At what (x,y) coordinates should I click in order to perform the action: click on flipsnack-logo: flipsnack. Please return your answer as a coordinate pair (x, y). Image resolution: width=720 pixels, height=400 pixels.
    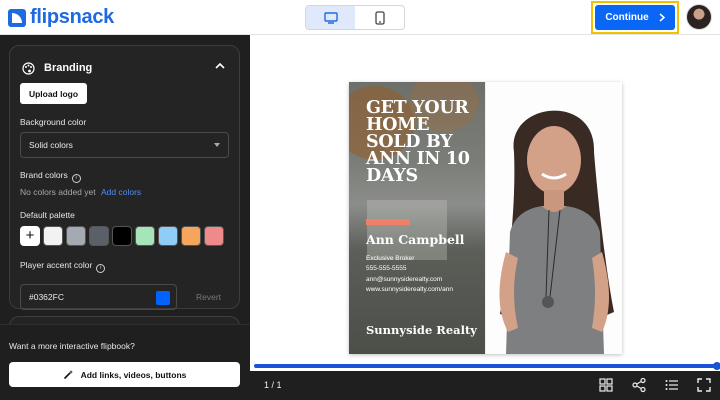
    Looking at the image, I should click on (61, 17).